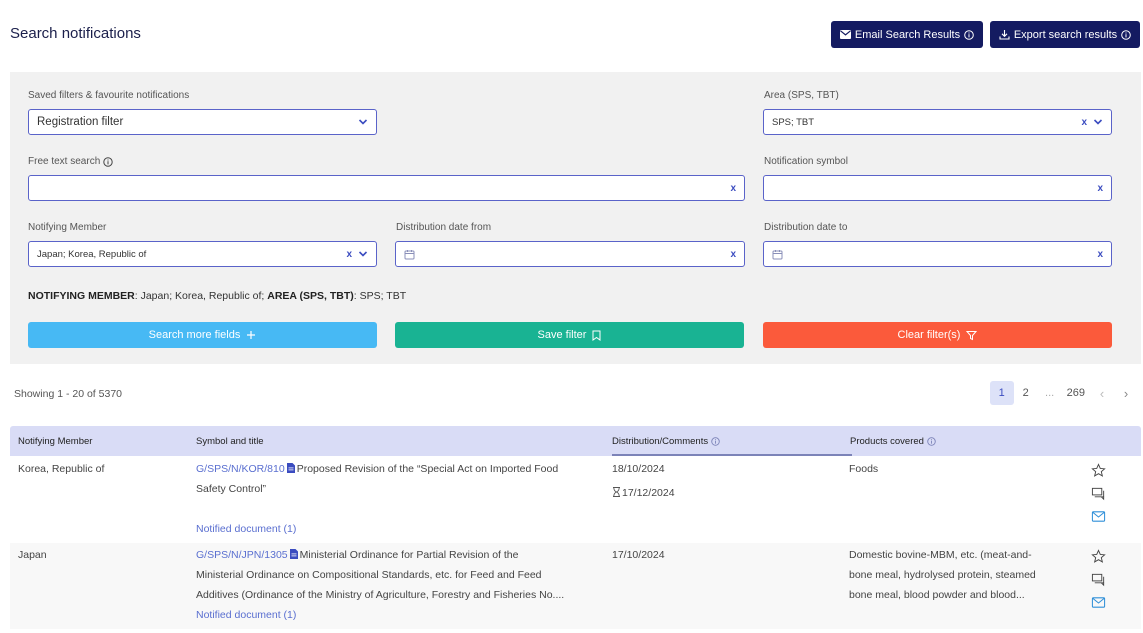 The height and width of the screenshot is (633, 1143). What do you see at coordinates (732, 455) in the screenshot?
I see `sort-indicator` at bounding box center [732, 455].